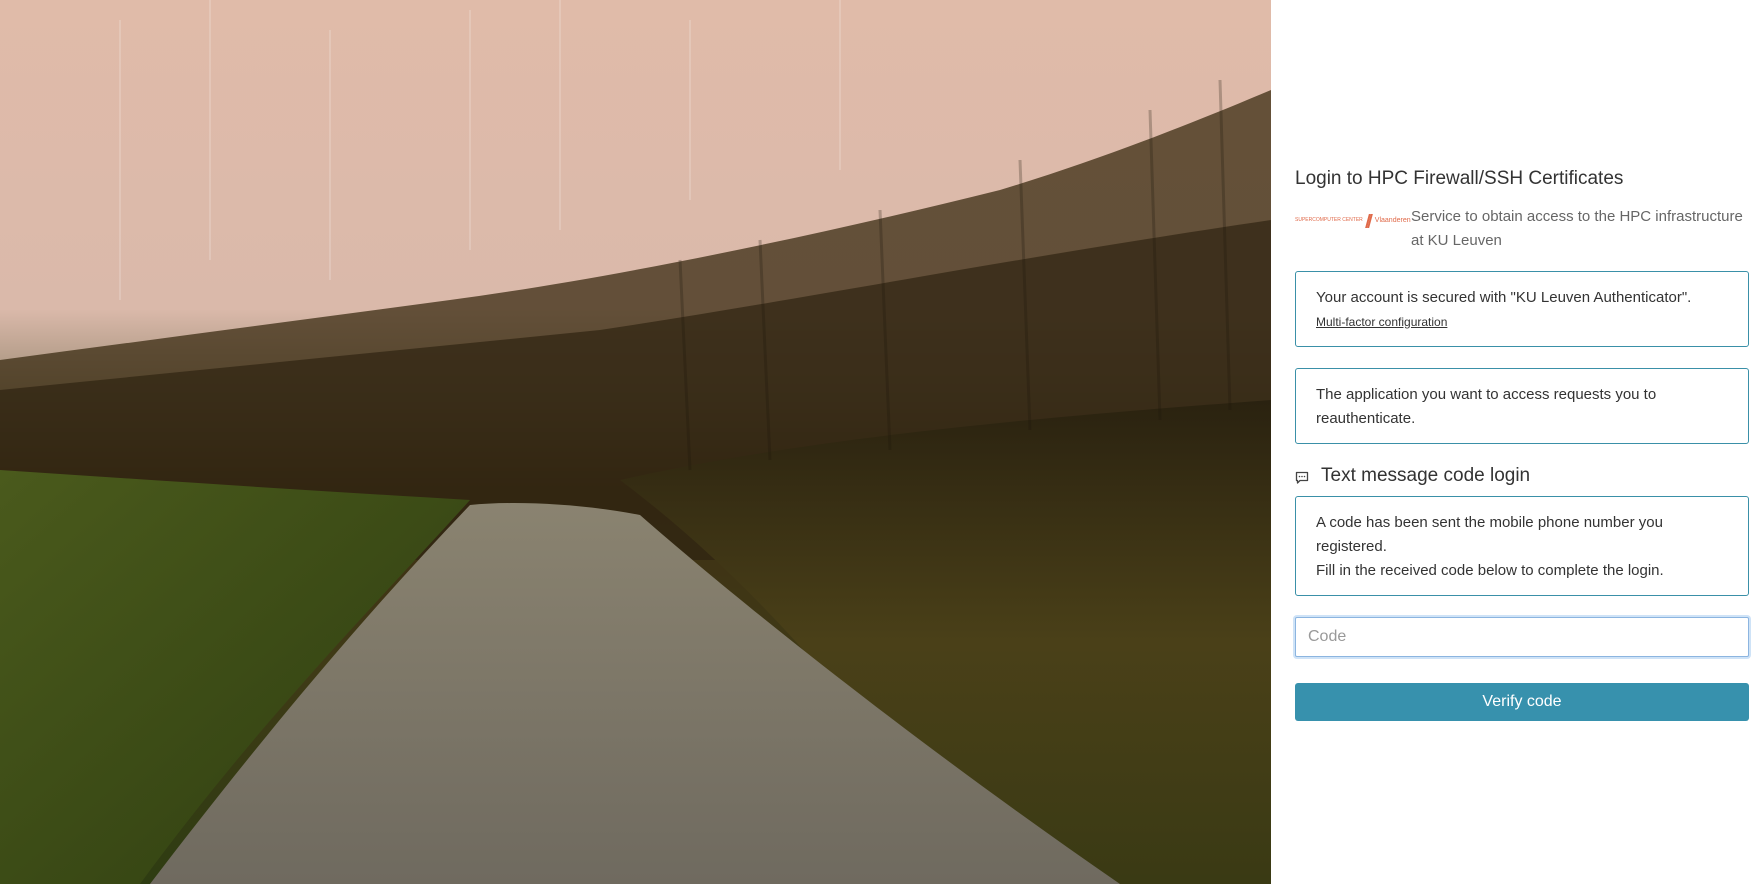 Image resolution: width=1763 pixels, height=884 pixels. I want to click on logo-text-left: SUPERCOMPUTER CENTER, so click(1329, 220).